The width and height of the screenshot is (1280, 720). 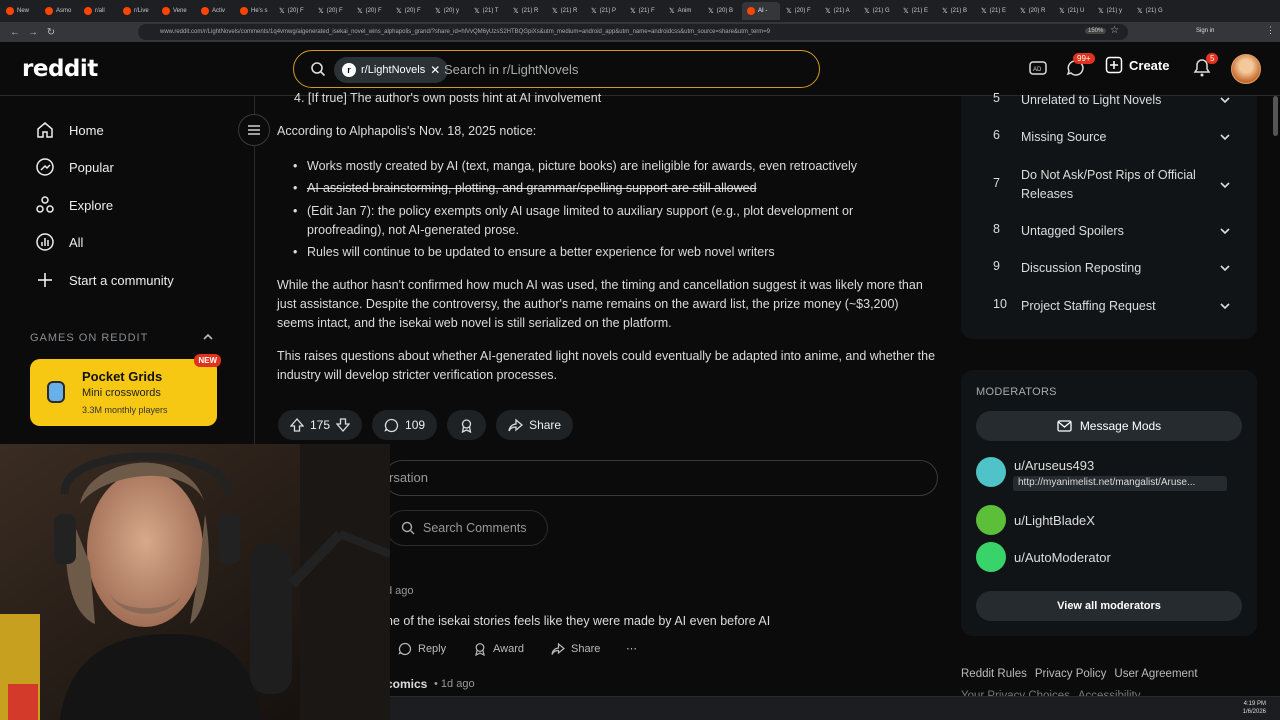 I want to click on subreddit-search-chip: r r/LightNovels ✕, so click(x=391, y=70).